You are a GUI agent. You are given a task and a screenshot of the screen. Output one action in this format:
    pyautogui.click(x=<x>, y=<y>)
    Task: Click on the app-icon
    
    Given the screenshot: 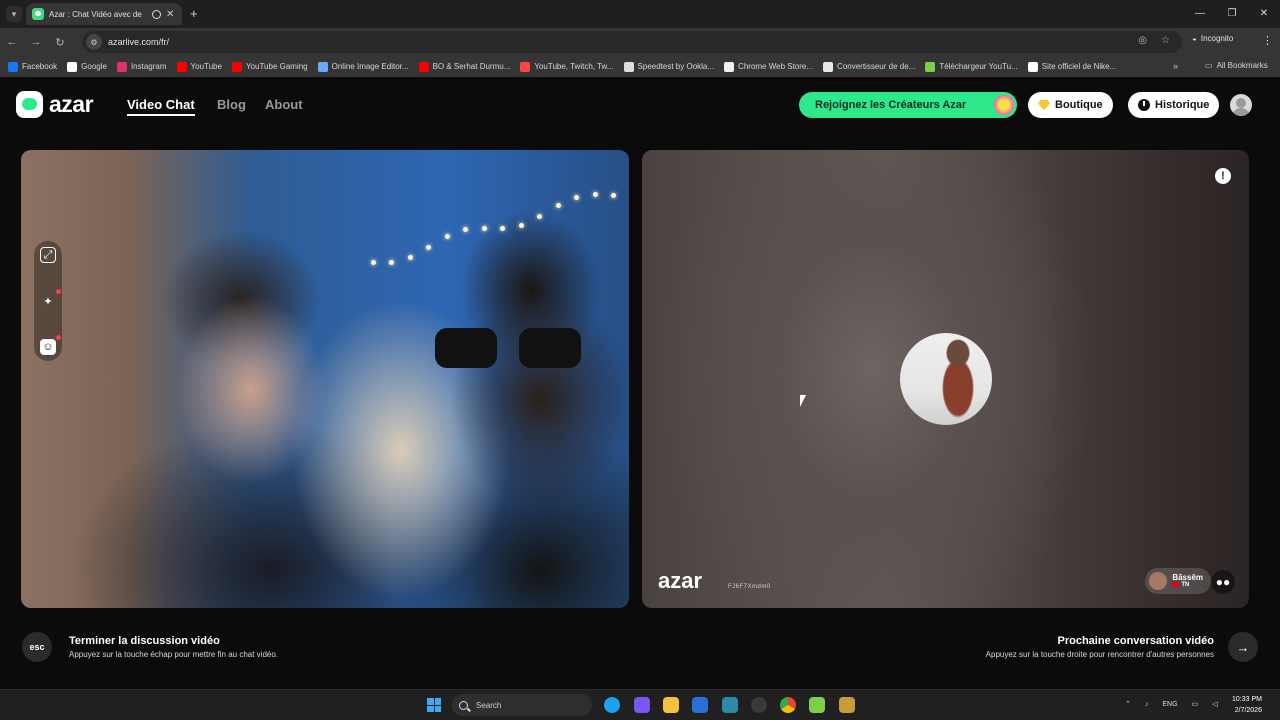 What is the action you would take?
    pyautogui.click(x=847, y=705)
    